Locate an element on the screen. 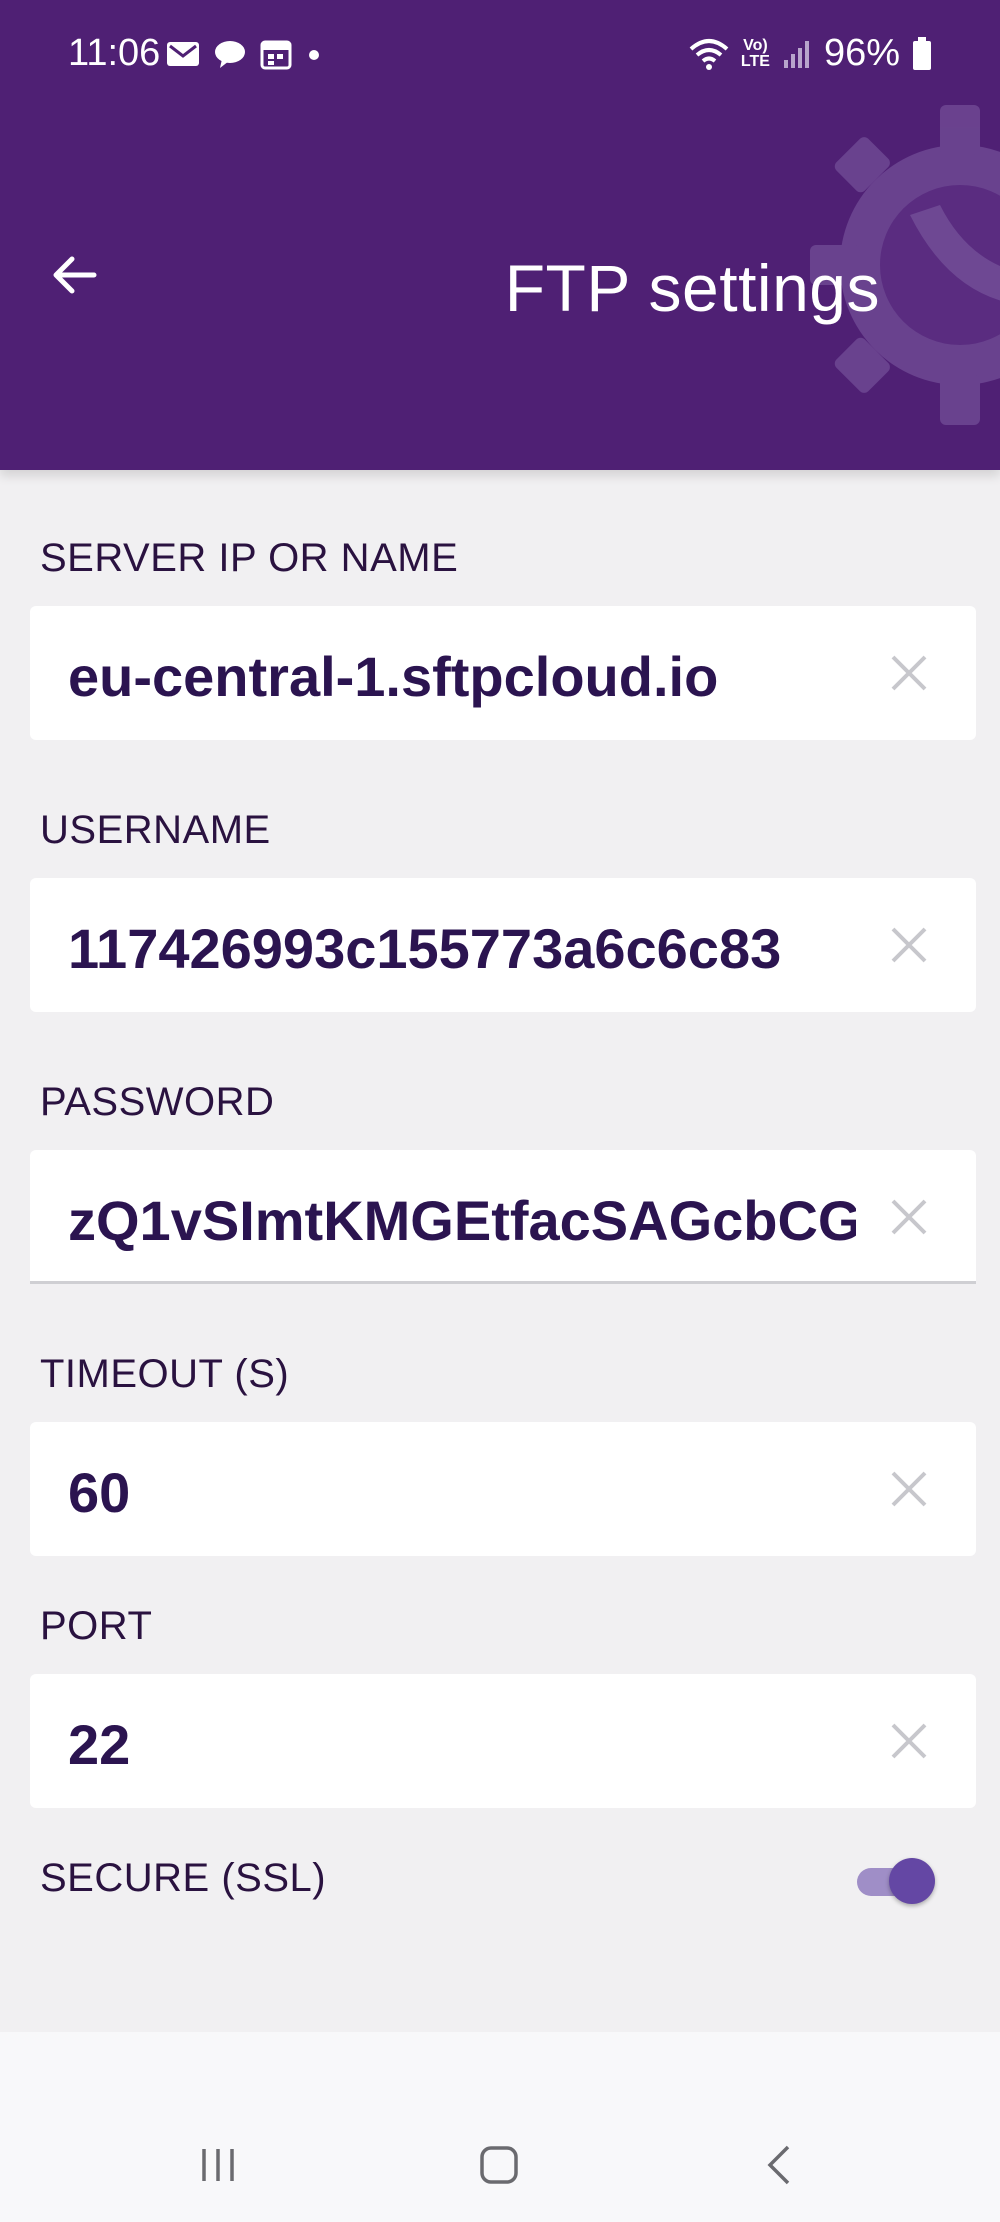 Image resolution: width=1000 pixels, height=2222 pixels. timeout-input: 60 is located at coordinates (462, 1492).